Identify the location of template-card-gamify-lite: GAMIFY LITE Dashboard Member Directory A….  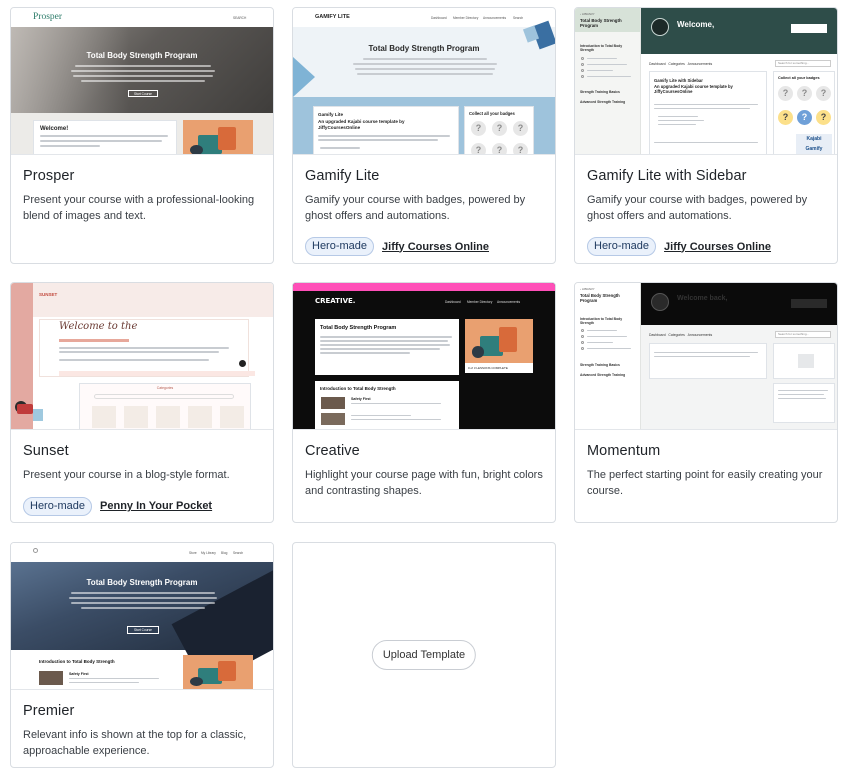
(424, 135).